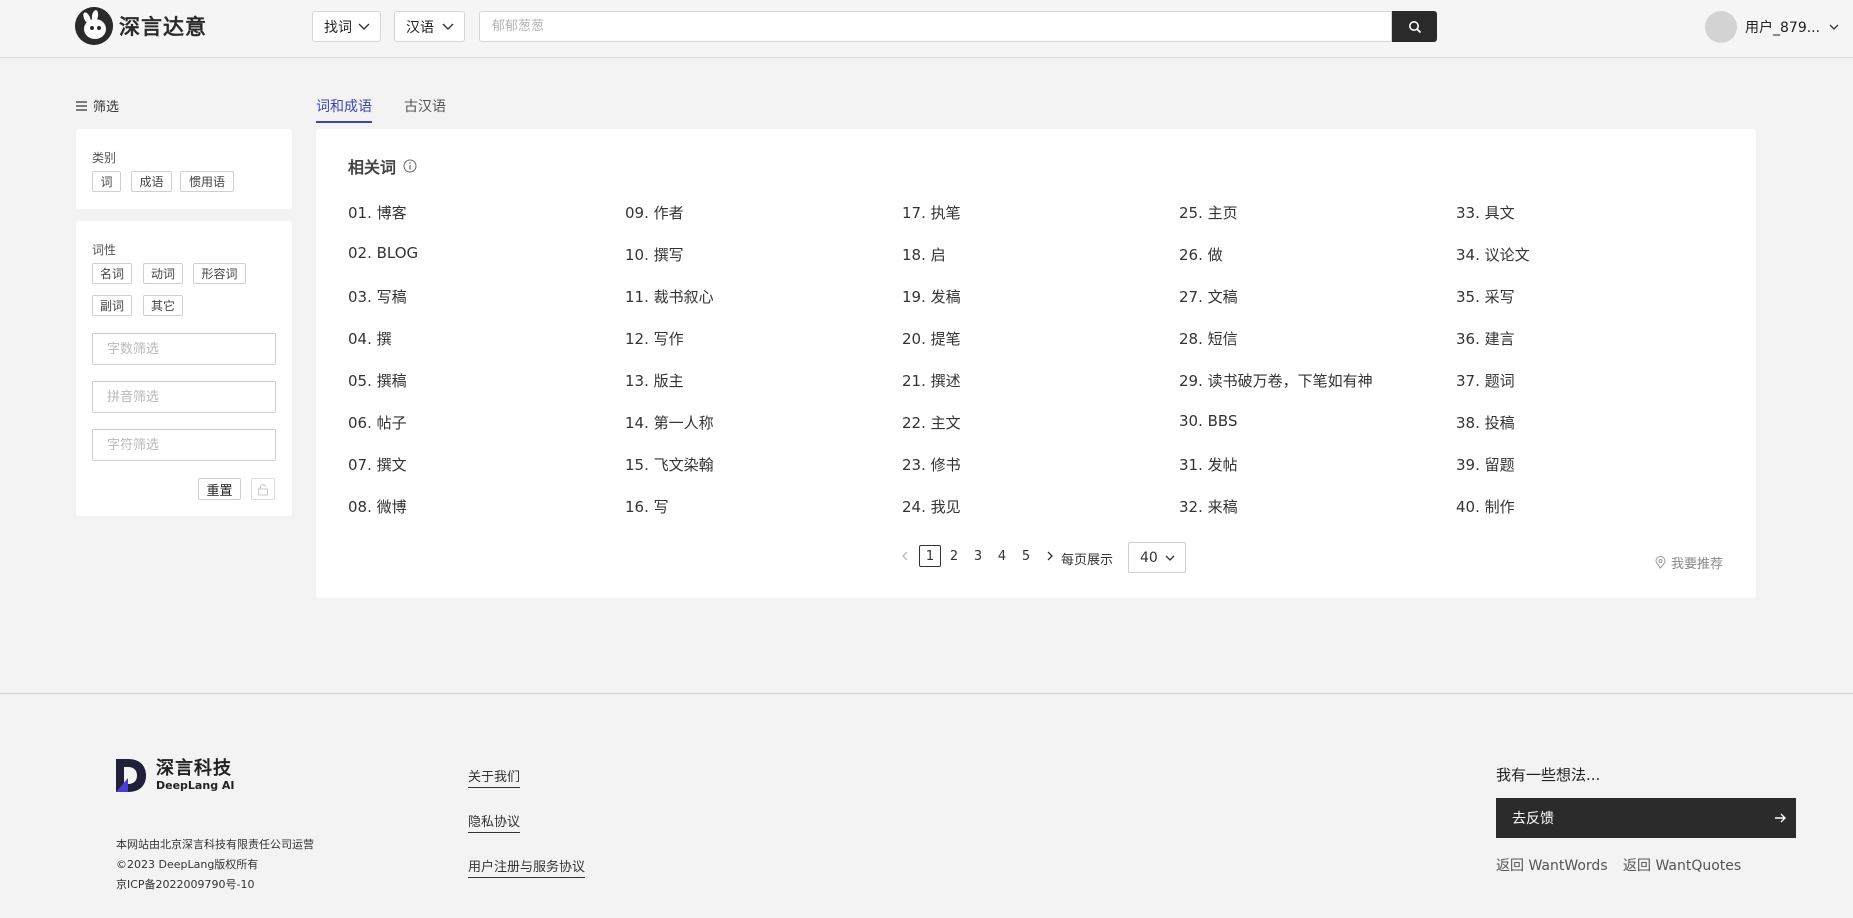 The height and width of the screenshot is (918, 1853). What do you see at coordinates (448, 26) in the screenshot?
I see `chevron-down-icon` at bounding box center [448, 26].